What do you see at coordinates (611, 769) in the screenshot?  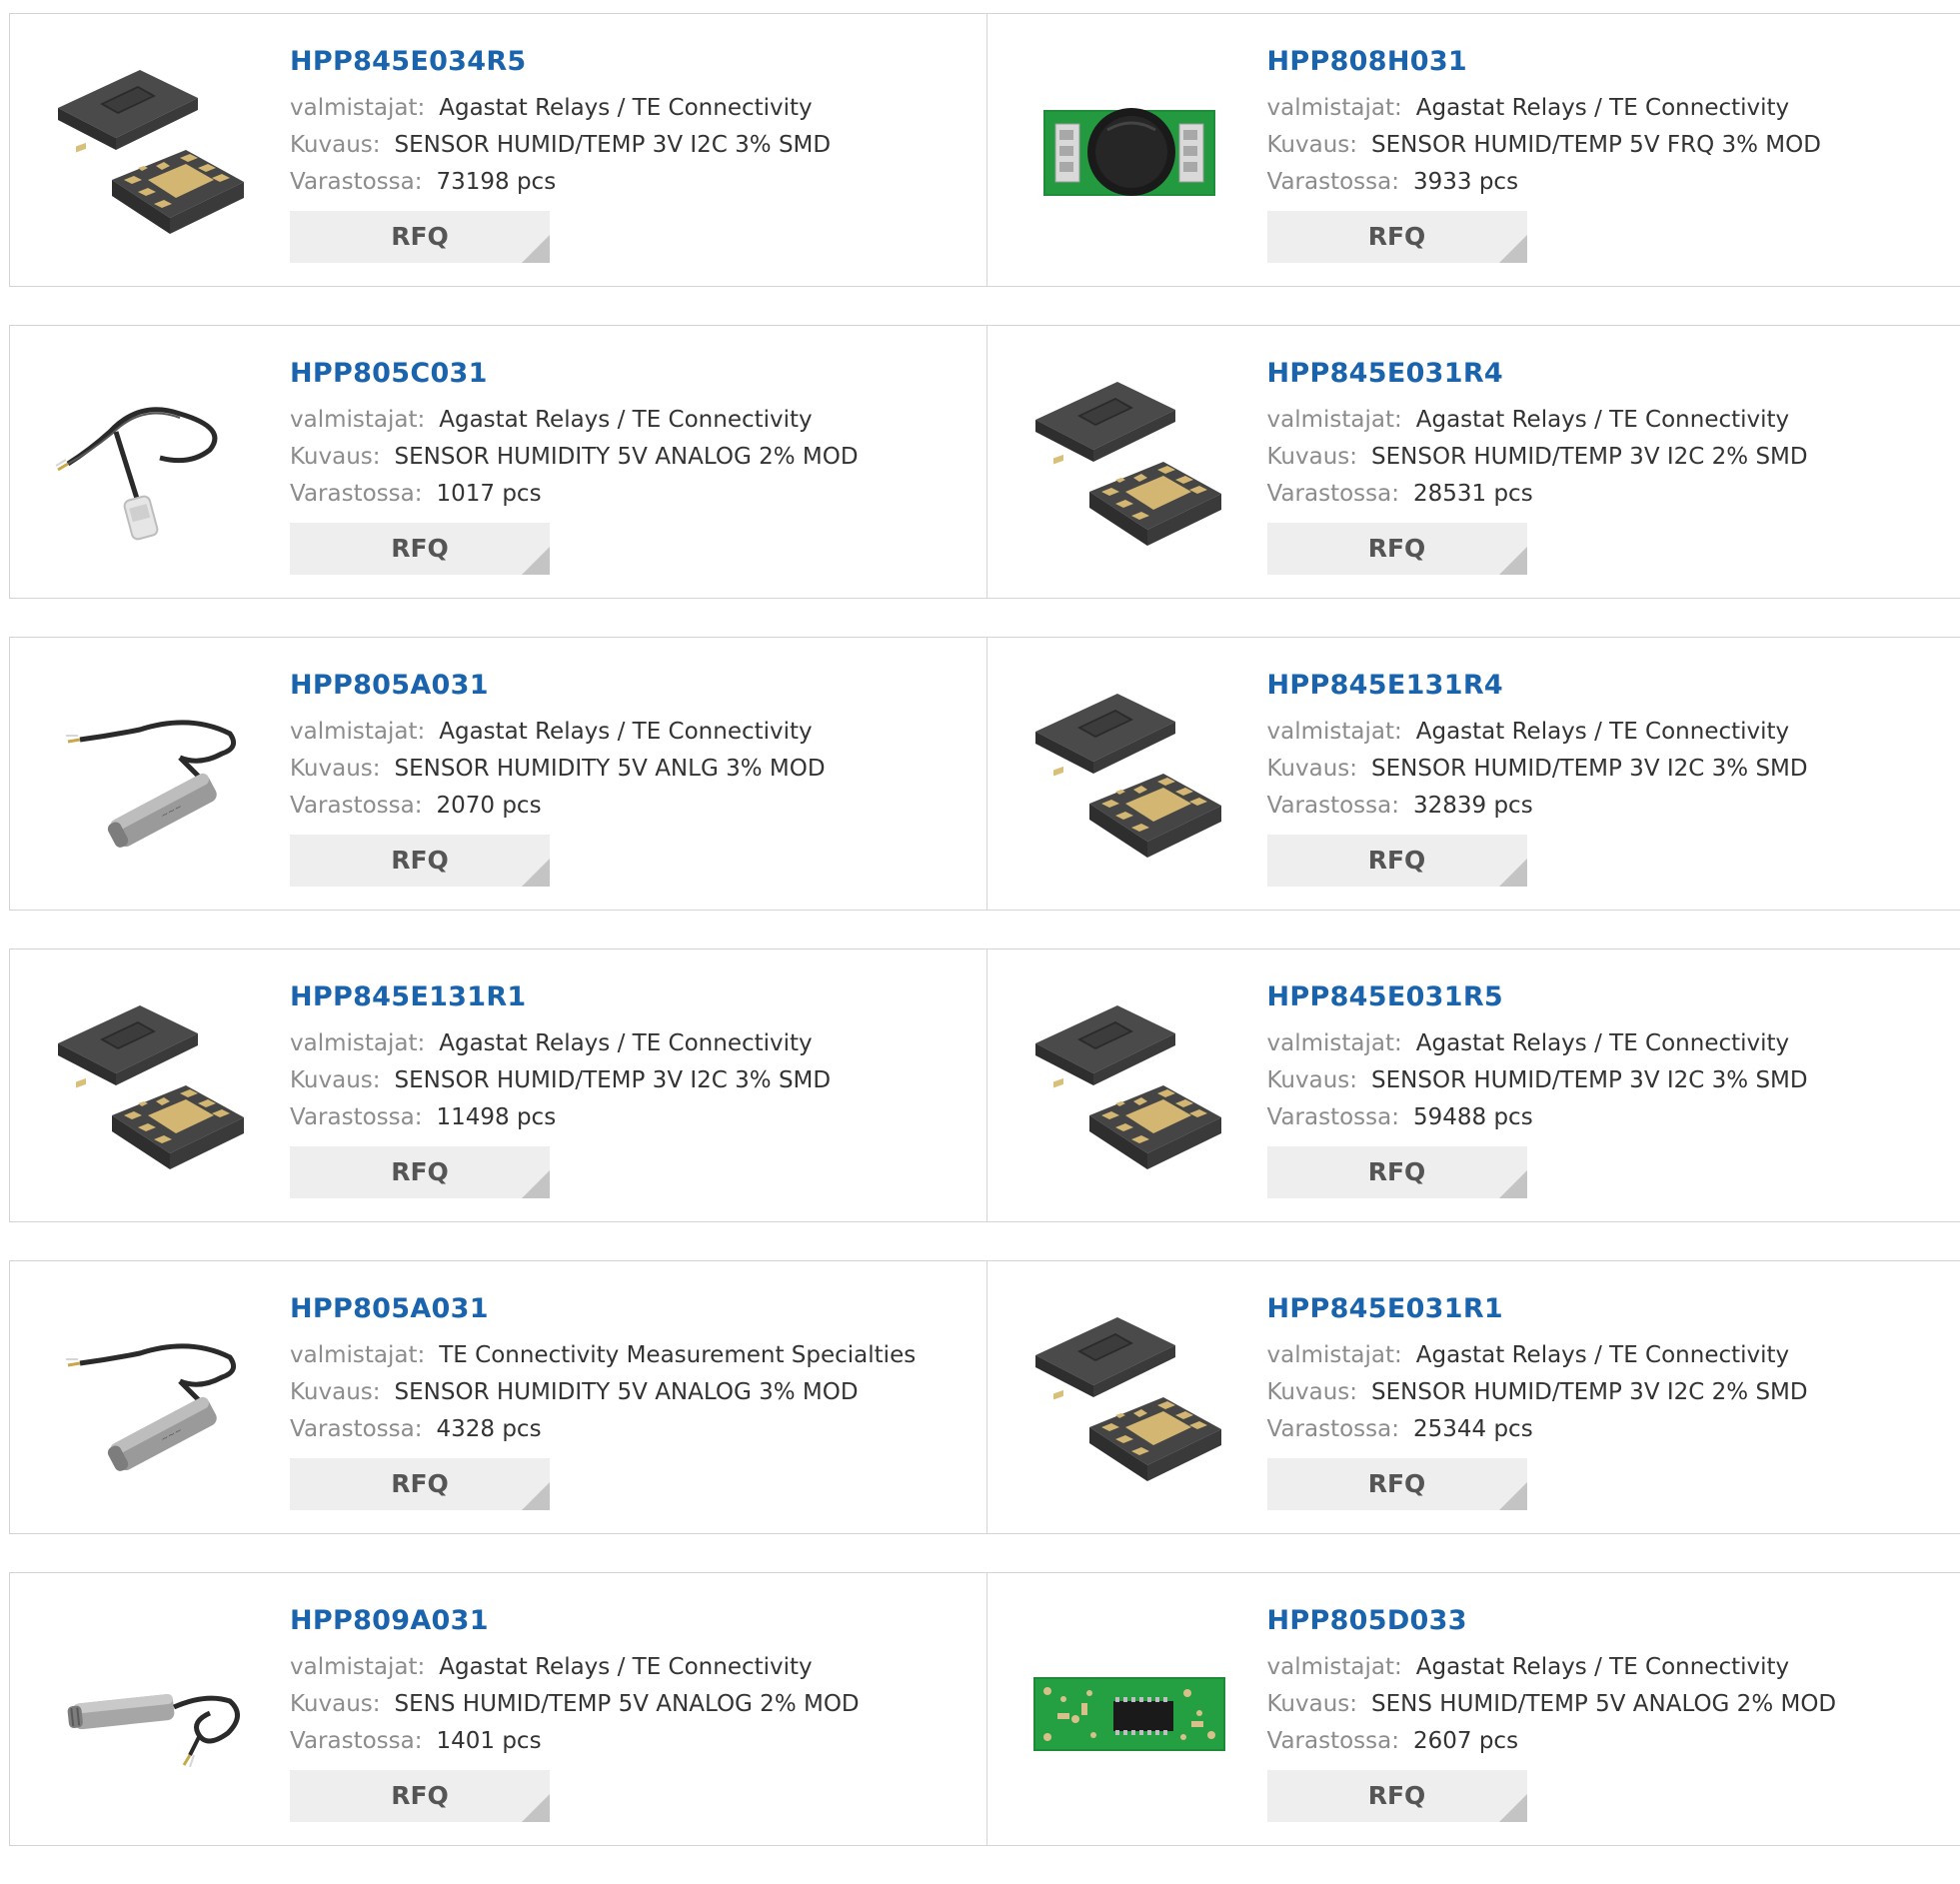 I see `description-value: SENSOR HUMIDITY 5V ANLG 3% MOD` at bounding box center [611, 769].